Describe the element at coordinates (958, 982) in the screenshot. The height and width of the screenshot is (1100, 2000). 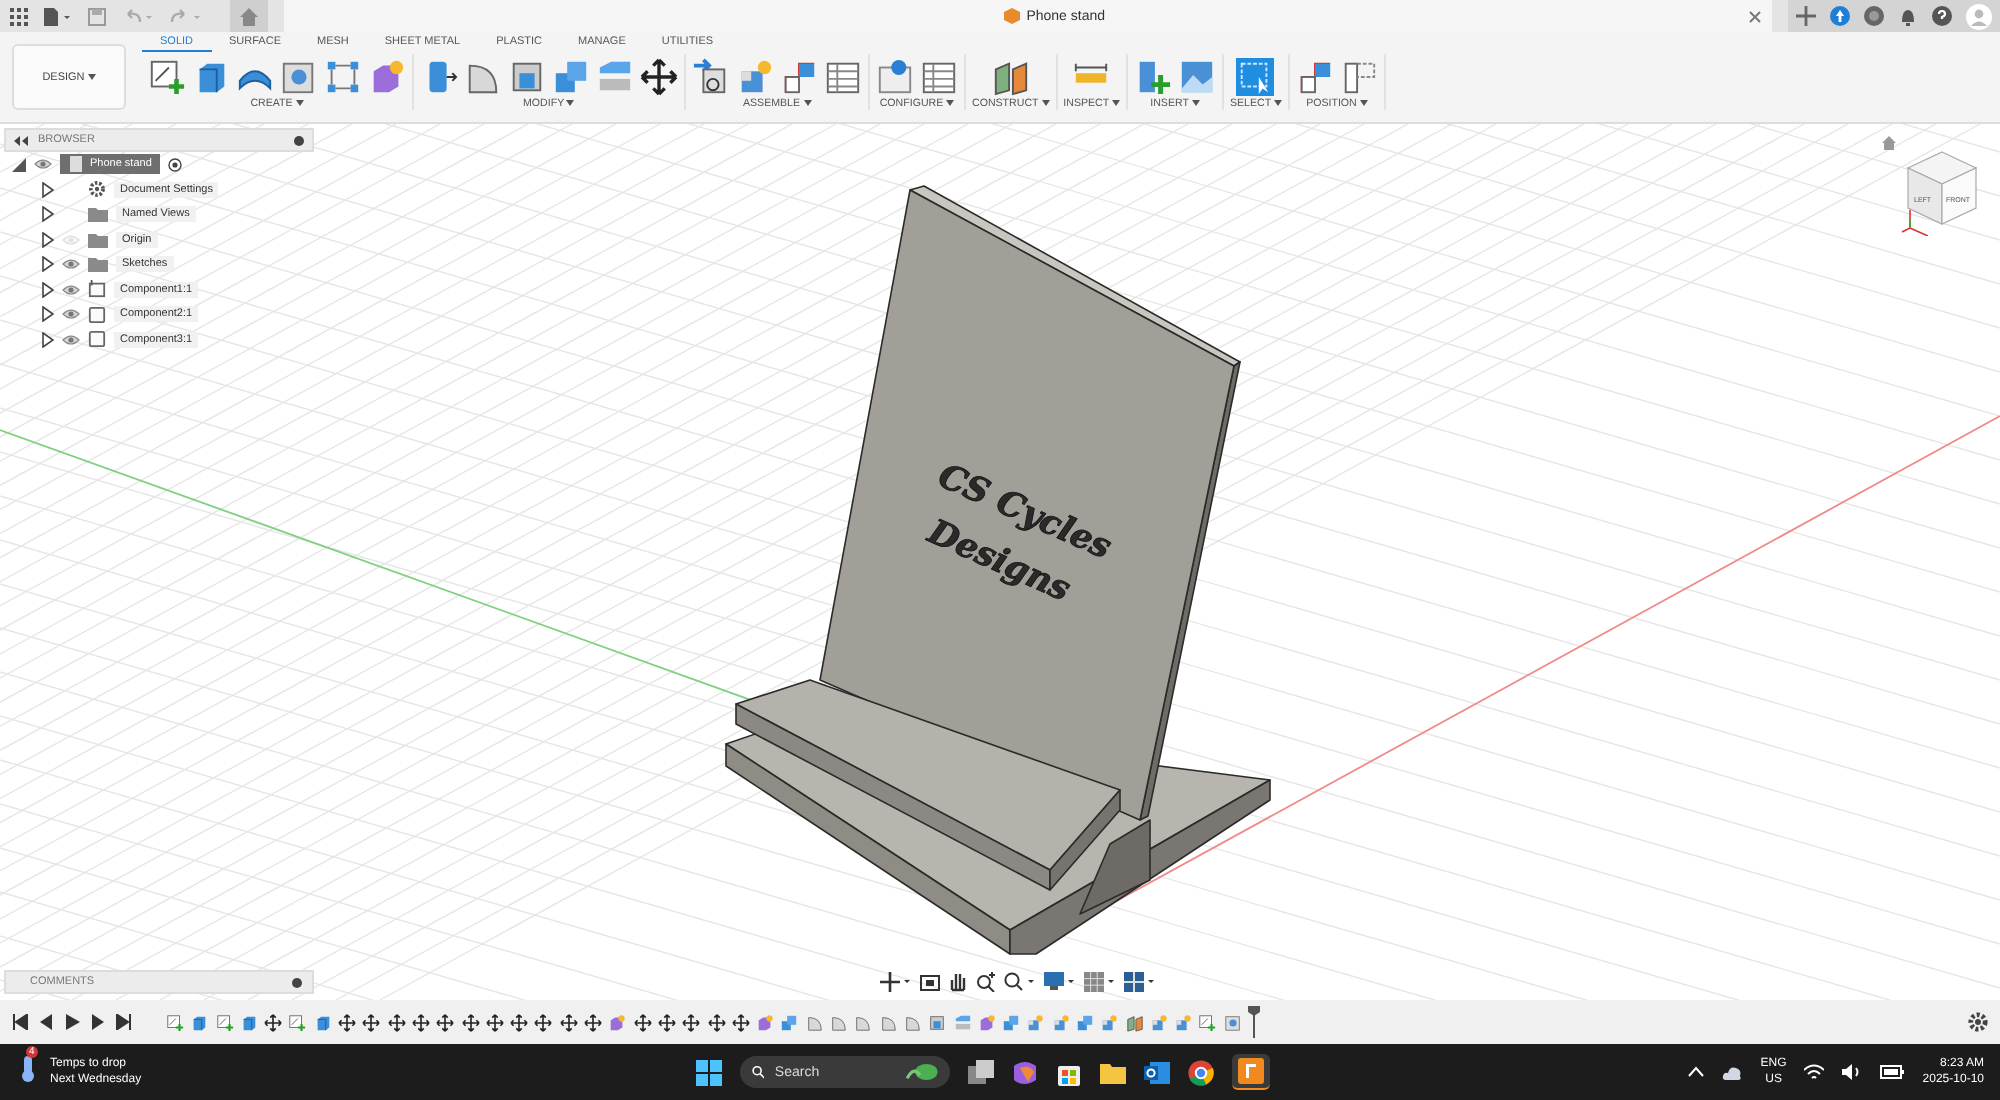
I see `pan-icon` at that location.